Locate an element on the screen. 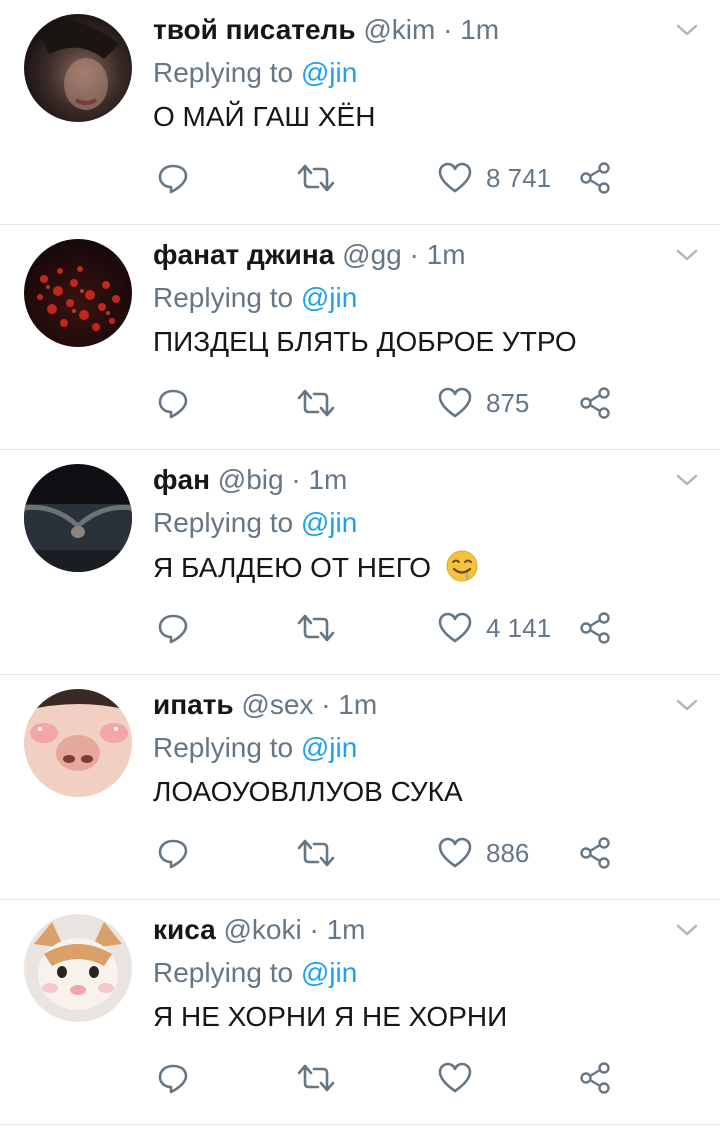 Image resolution: width=720 pixels, height=1132 pixels. tweet-header: ипать @sex · 1m is located at coordinates (265, 705).